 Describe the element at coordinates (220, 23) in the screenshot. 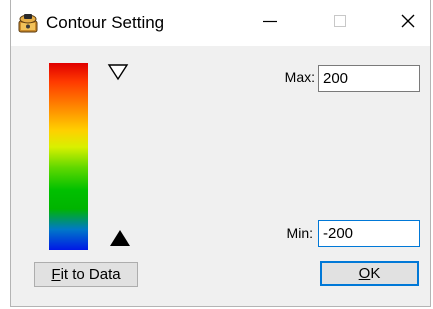

I see `title-bar: Contour Setting` at that location.